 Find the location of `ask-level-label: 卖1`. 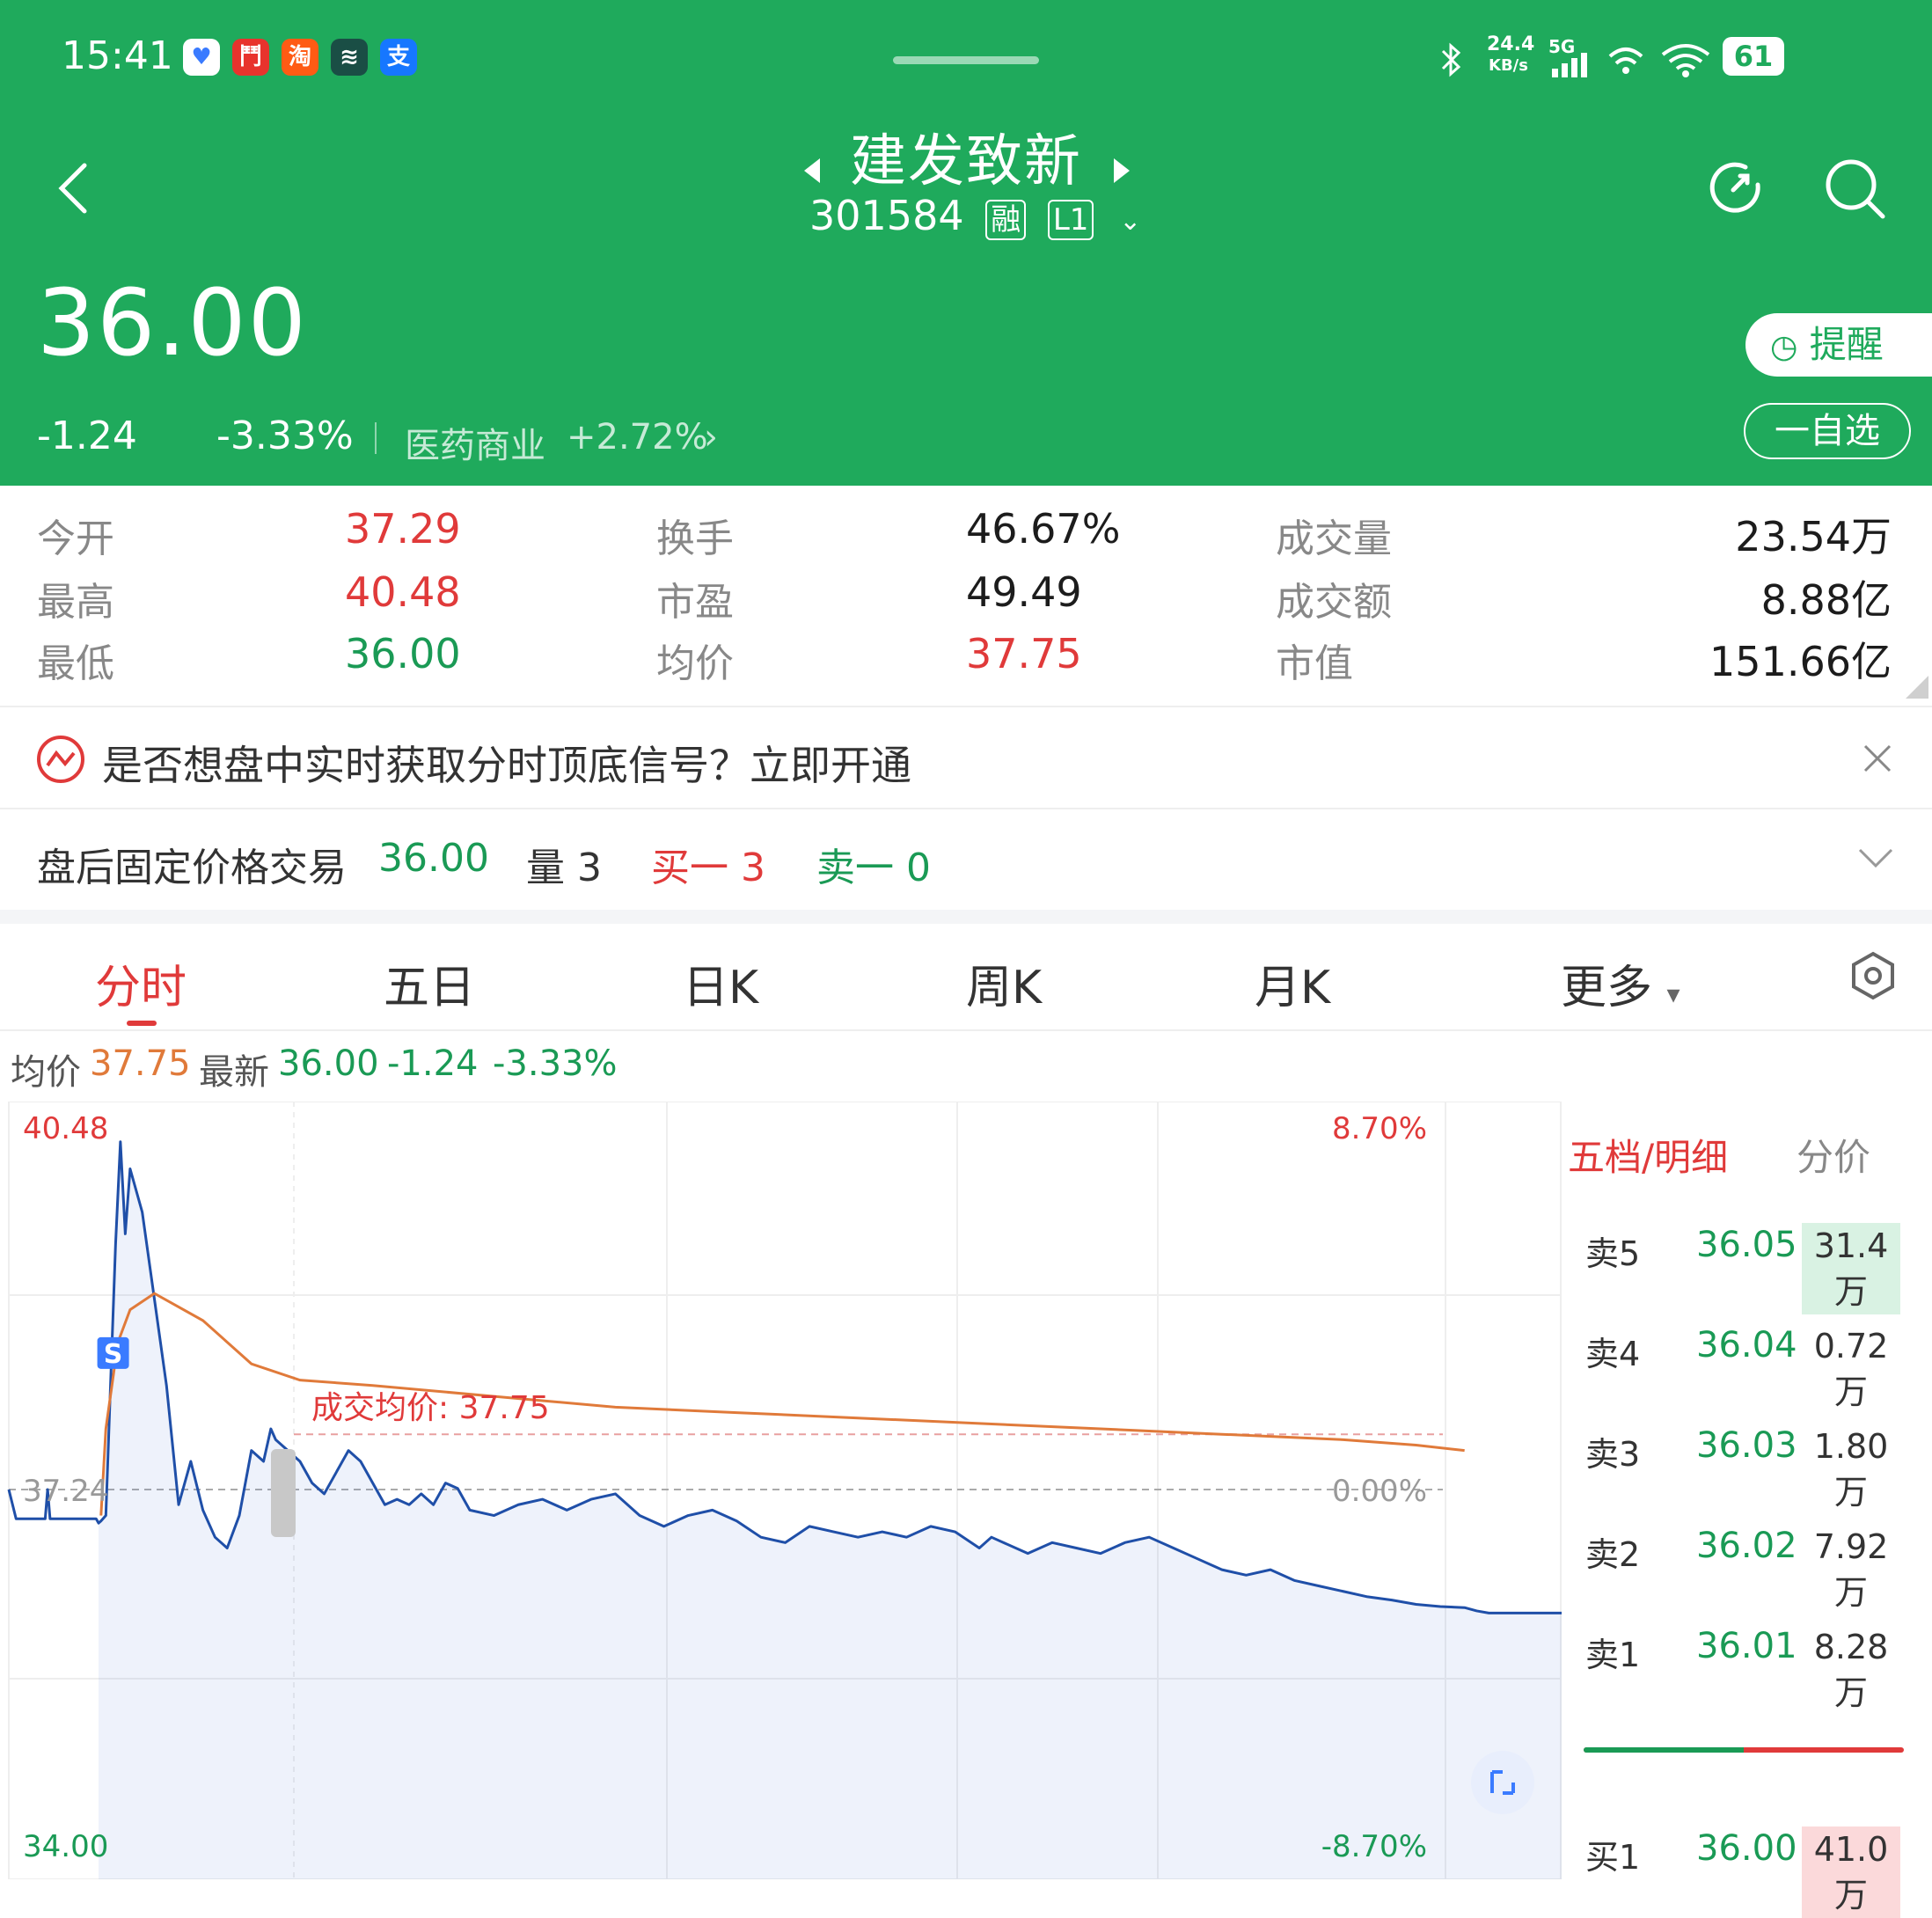

ask-level-label: 卖1 is located at coordinates (1613, 1655).